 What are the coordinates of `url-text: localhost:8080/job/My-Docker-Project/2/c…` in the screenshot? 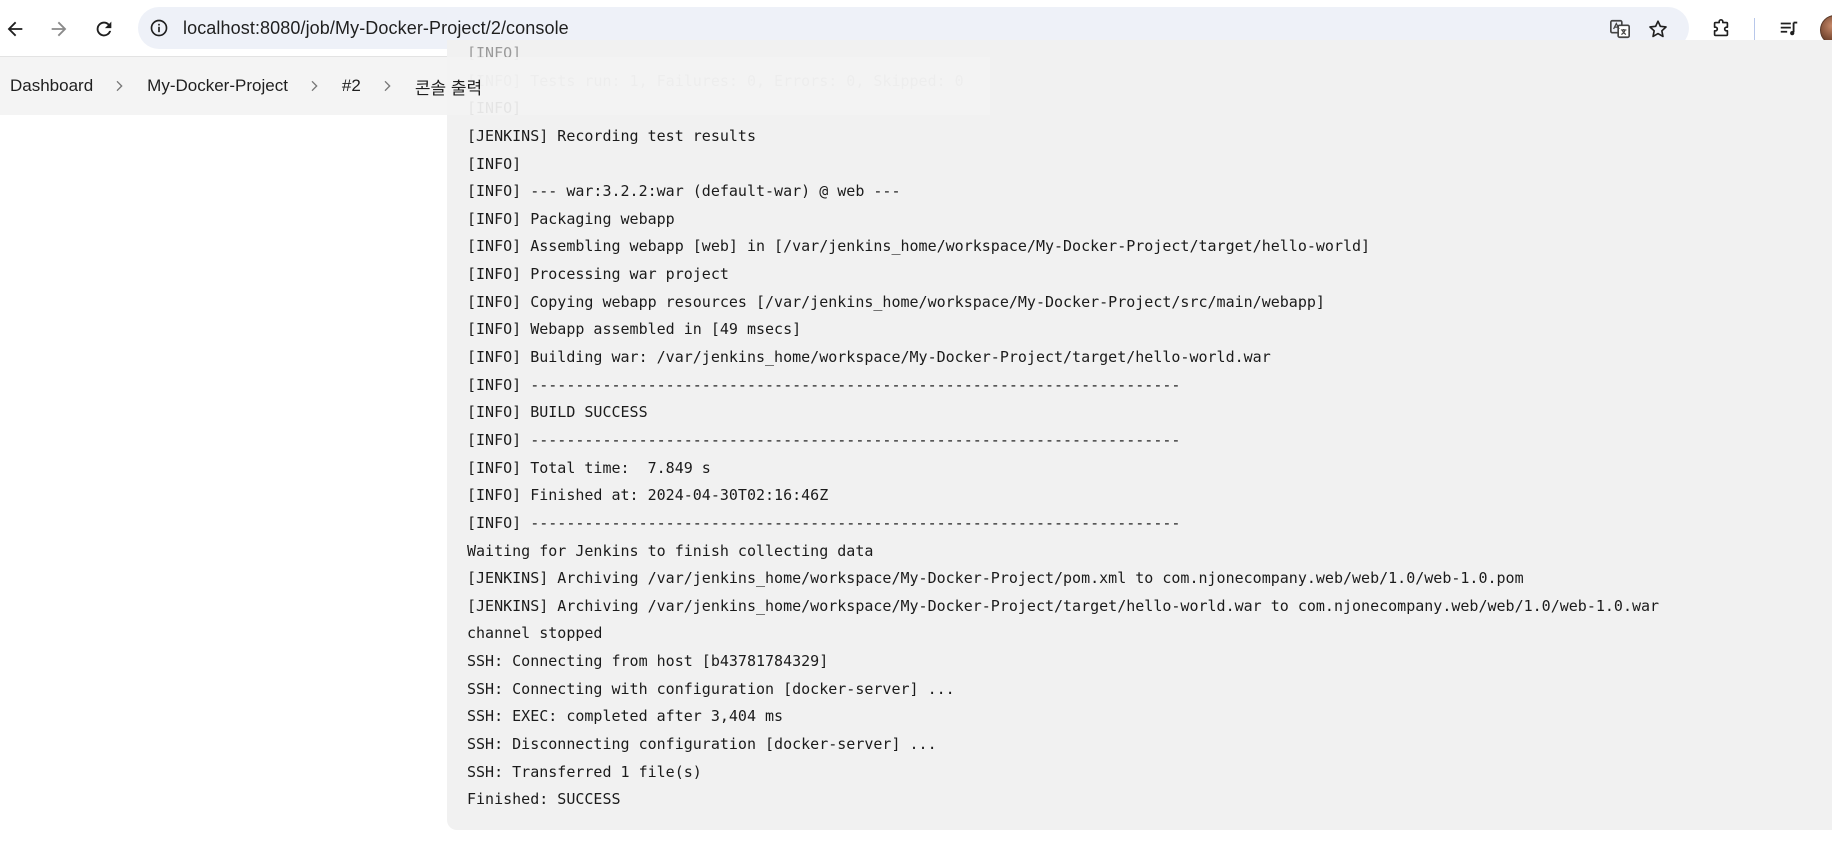 It's located at (376, 28).